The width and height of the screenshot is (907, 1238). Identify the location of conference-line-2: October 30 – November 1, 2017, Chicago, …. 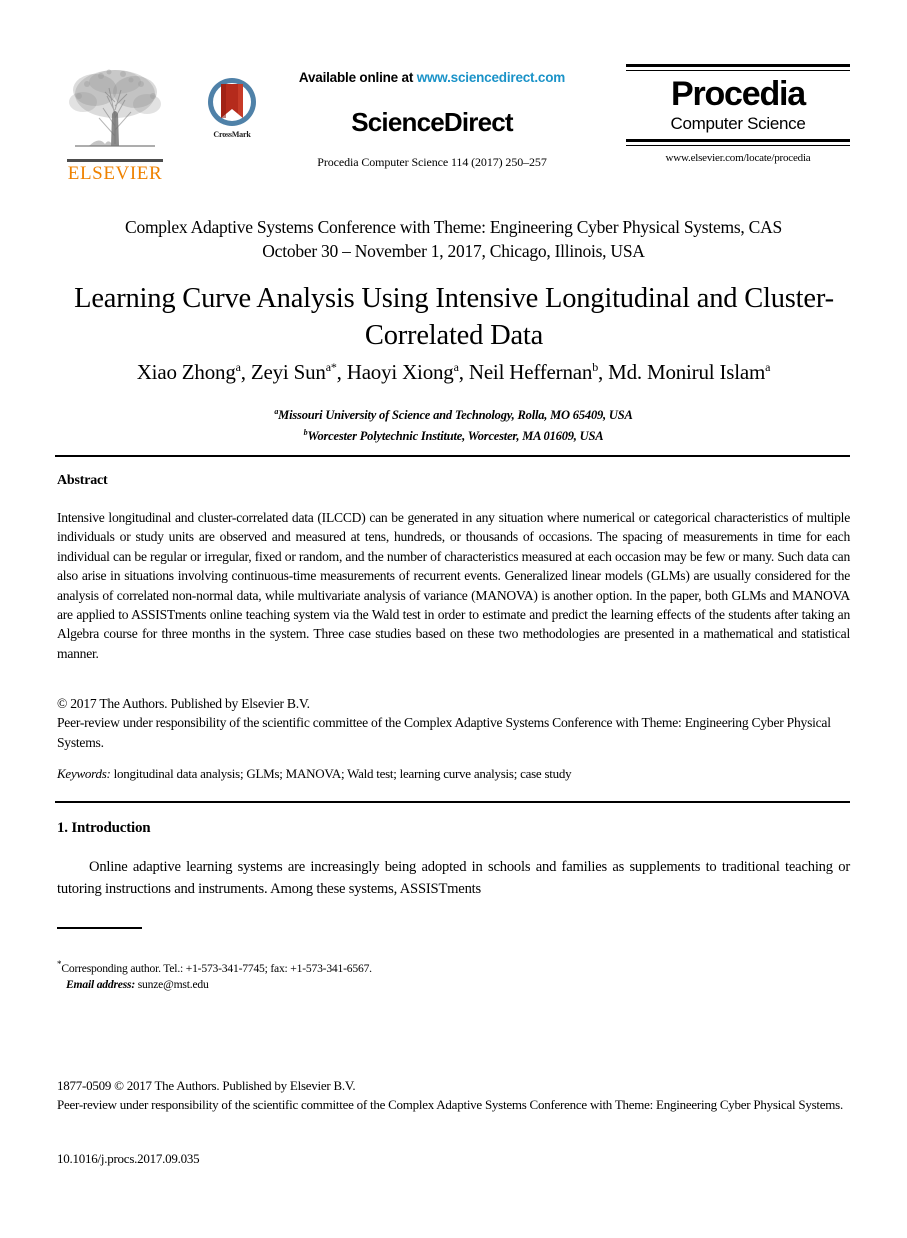
(453, 251).